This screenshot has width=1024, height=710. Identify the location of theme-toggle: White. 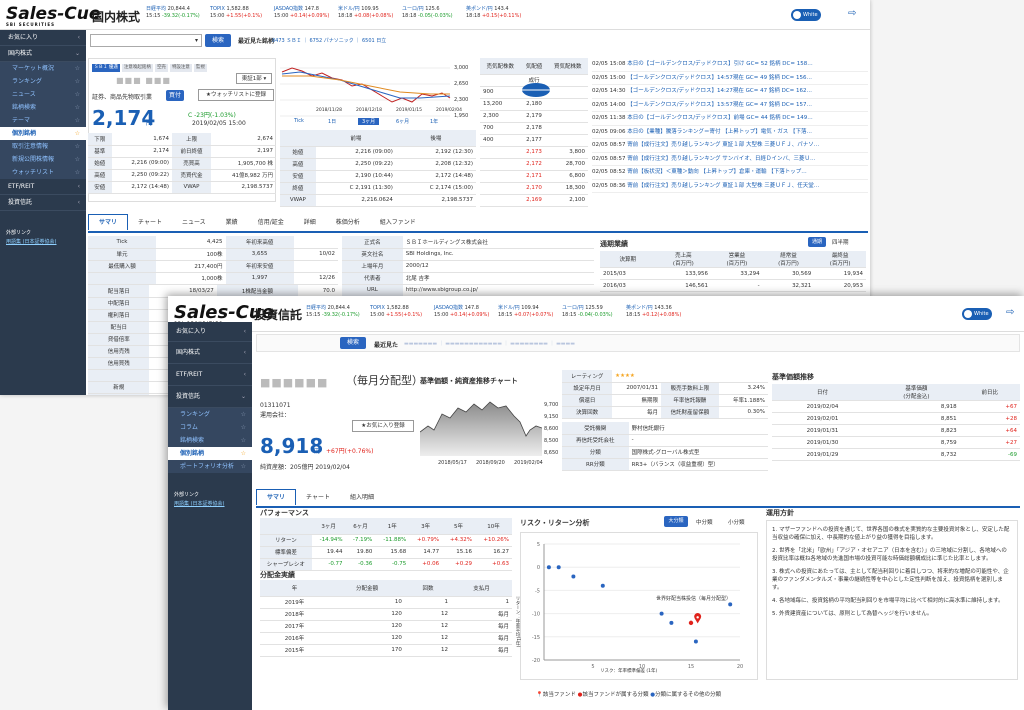
(806, 15).